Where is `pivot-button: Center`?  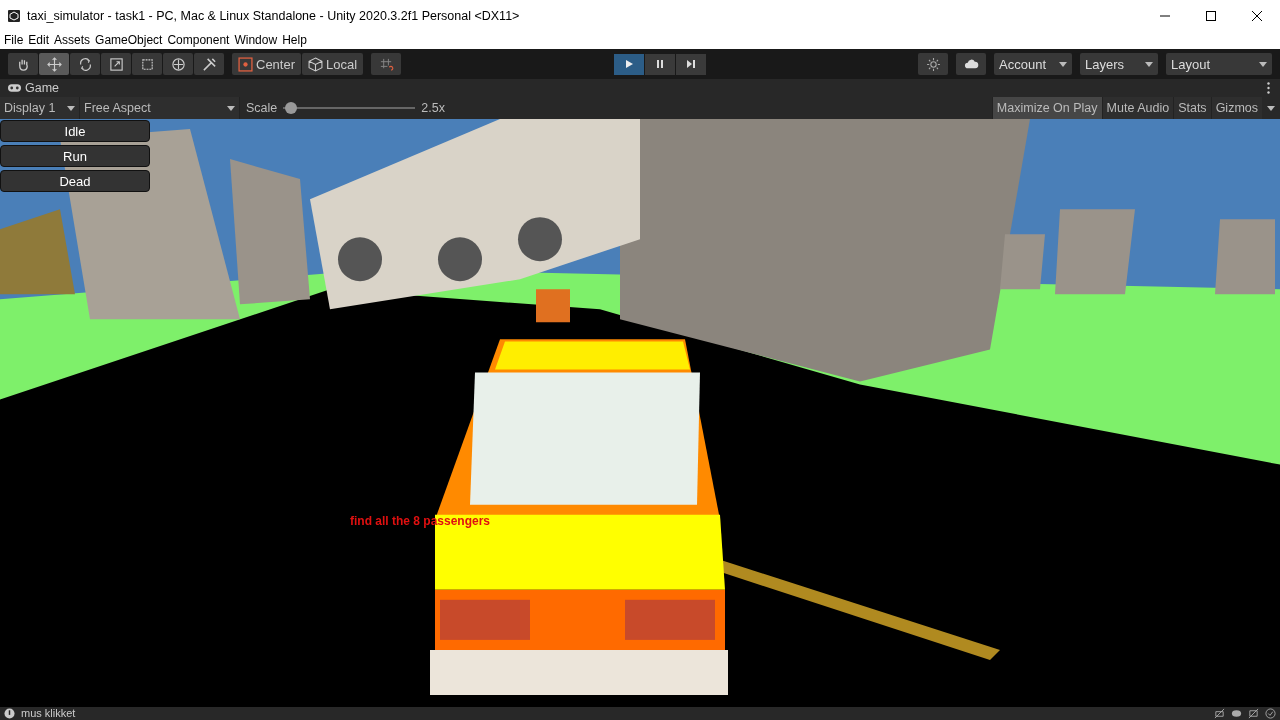 pivot-button: Center is located at coordinates (267, 64).